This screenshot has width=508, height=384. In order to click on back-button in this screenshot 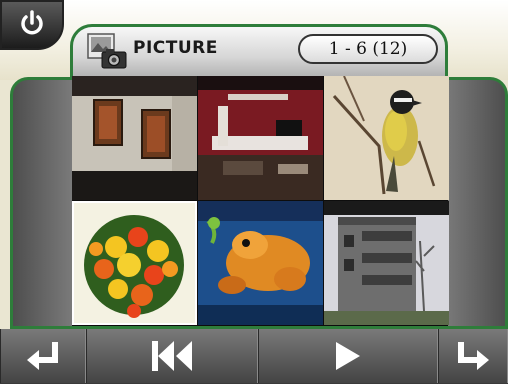, I will do `click(43, 356)`.